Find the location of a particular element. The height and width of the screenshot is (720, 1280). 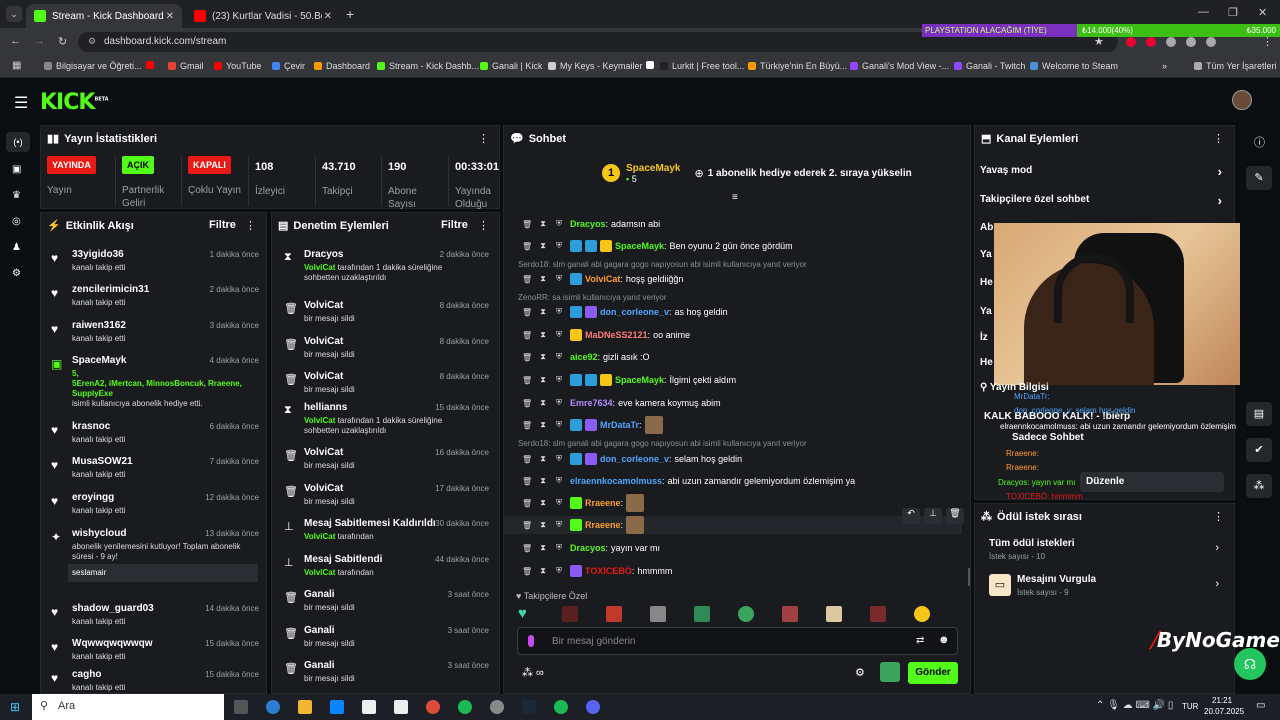

activity-filter-button: Filtre is located at coordinates (222, 225).